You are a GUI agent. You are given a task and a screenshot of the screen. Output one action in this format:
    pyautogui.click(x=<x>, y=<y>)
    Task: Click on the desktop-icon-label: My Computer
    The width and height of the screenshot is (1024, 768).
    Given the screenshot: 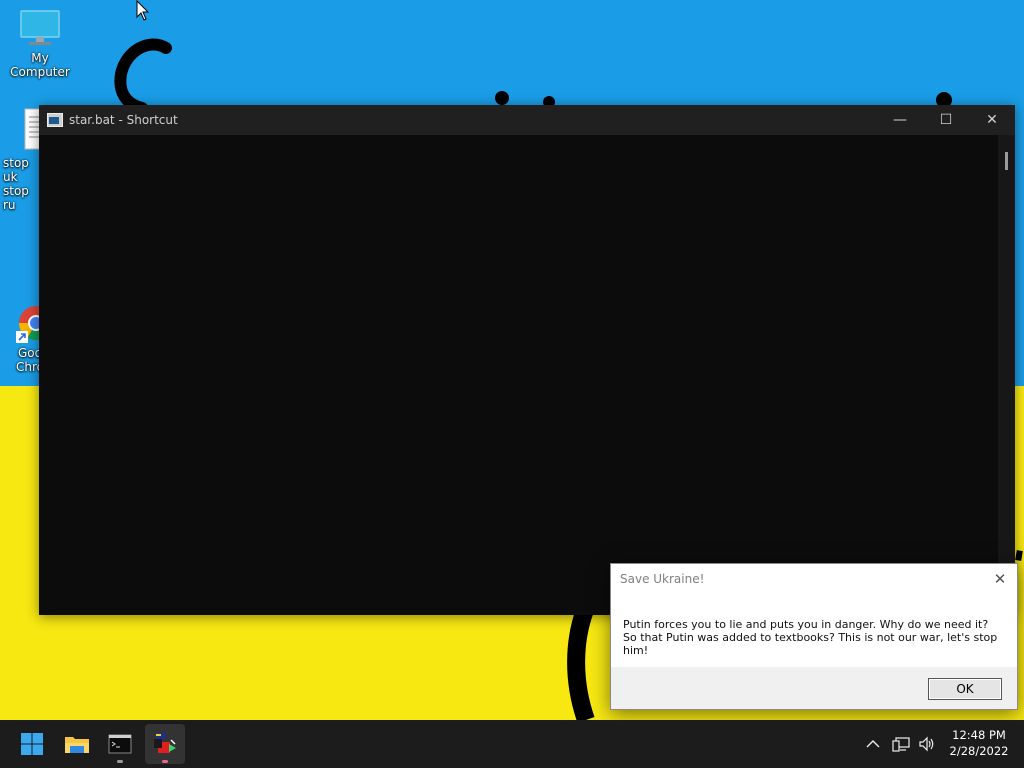 What is the action you would take?
    pyautogui.click(x=40, y=65)
    